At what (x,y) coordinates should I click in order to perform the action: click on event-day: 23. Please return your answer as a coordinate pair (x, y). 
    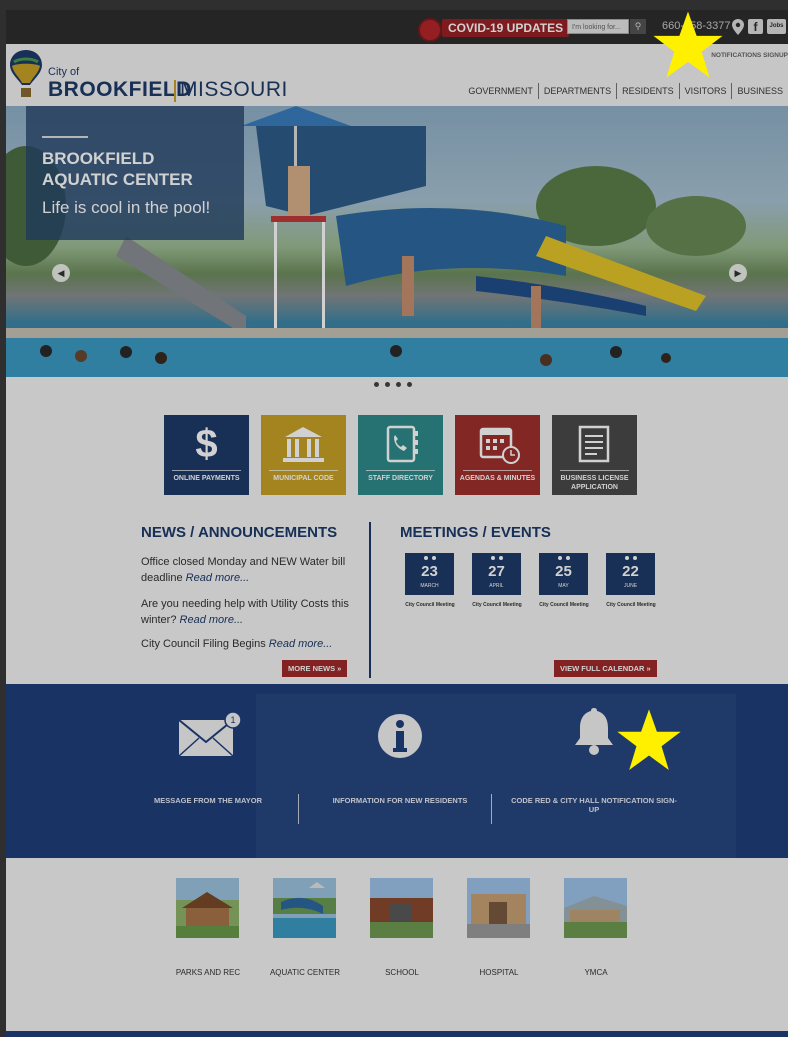
    Looking at the image, I should click on (429, 571).